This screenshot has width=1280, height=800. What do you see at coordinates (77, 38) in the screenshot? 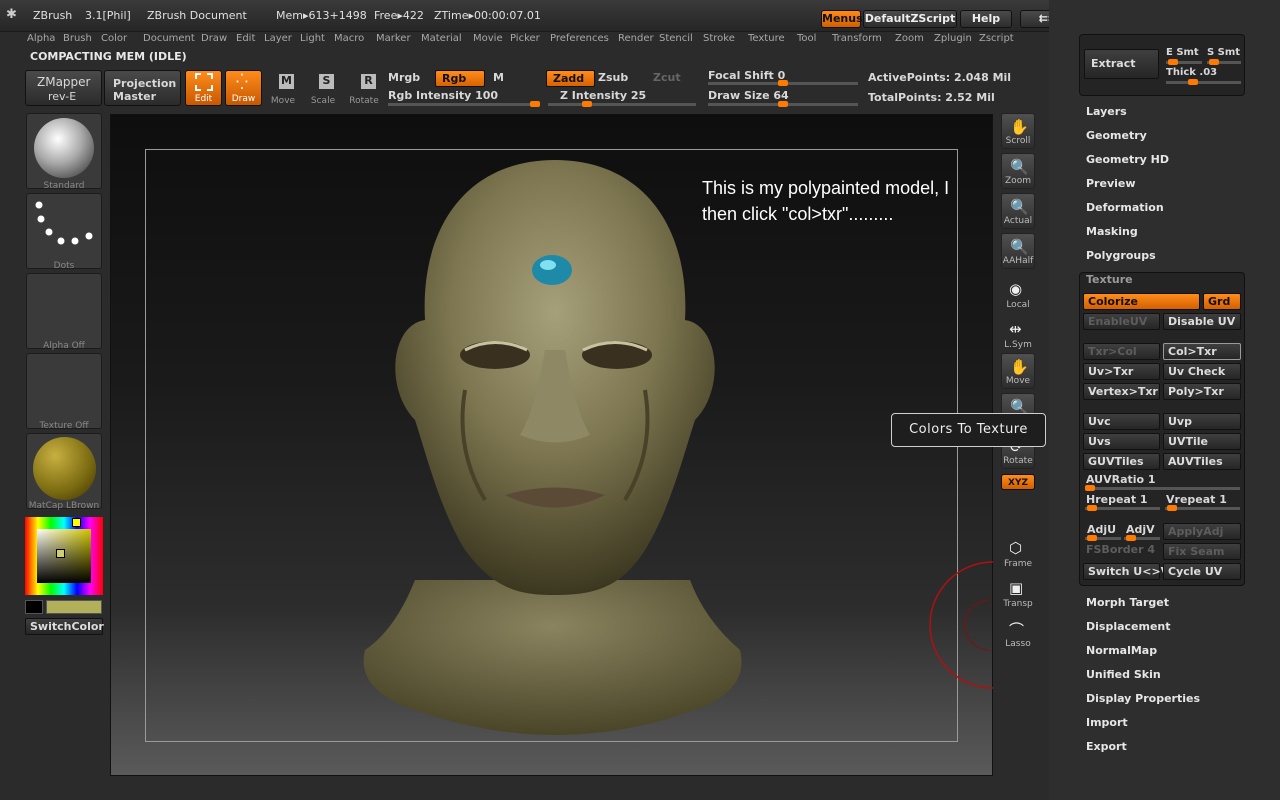
I see `menu-brush: Brush` at bounding box center [77, 38].